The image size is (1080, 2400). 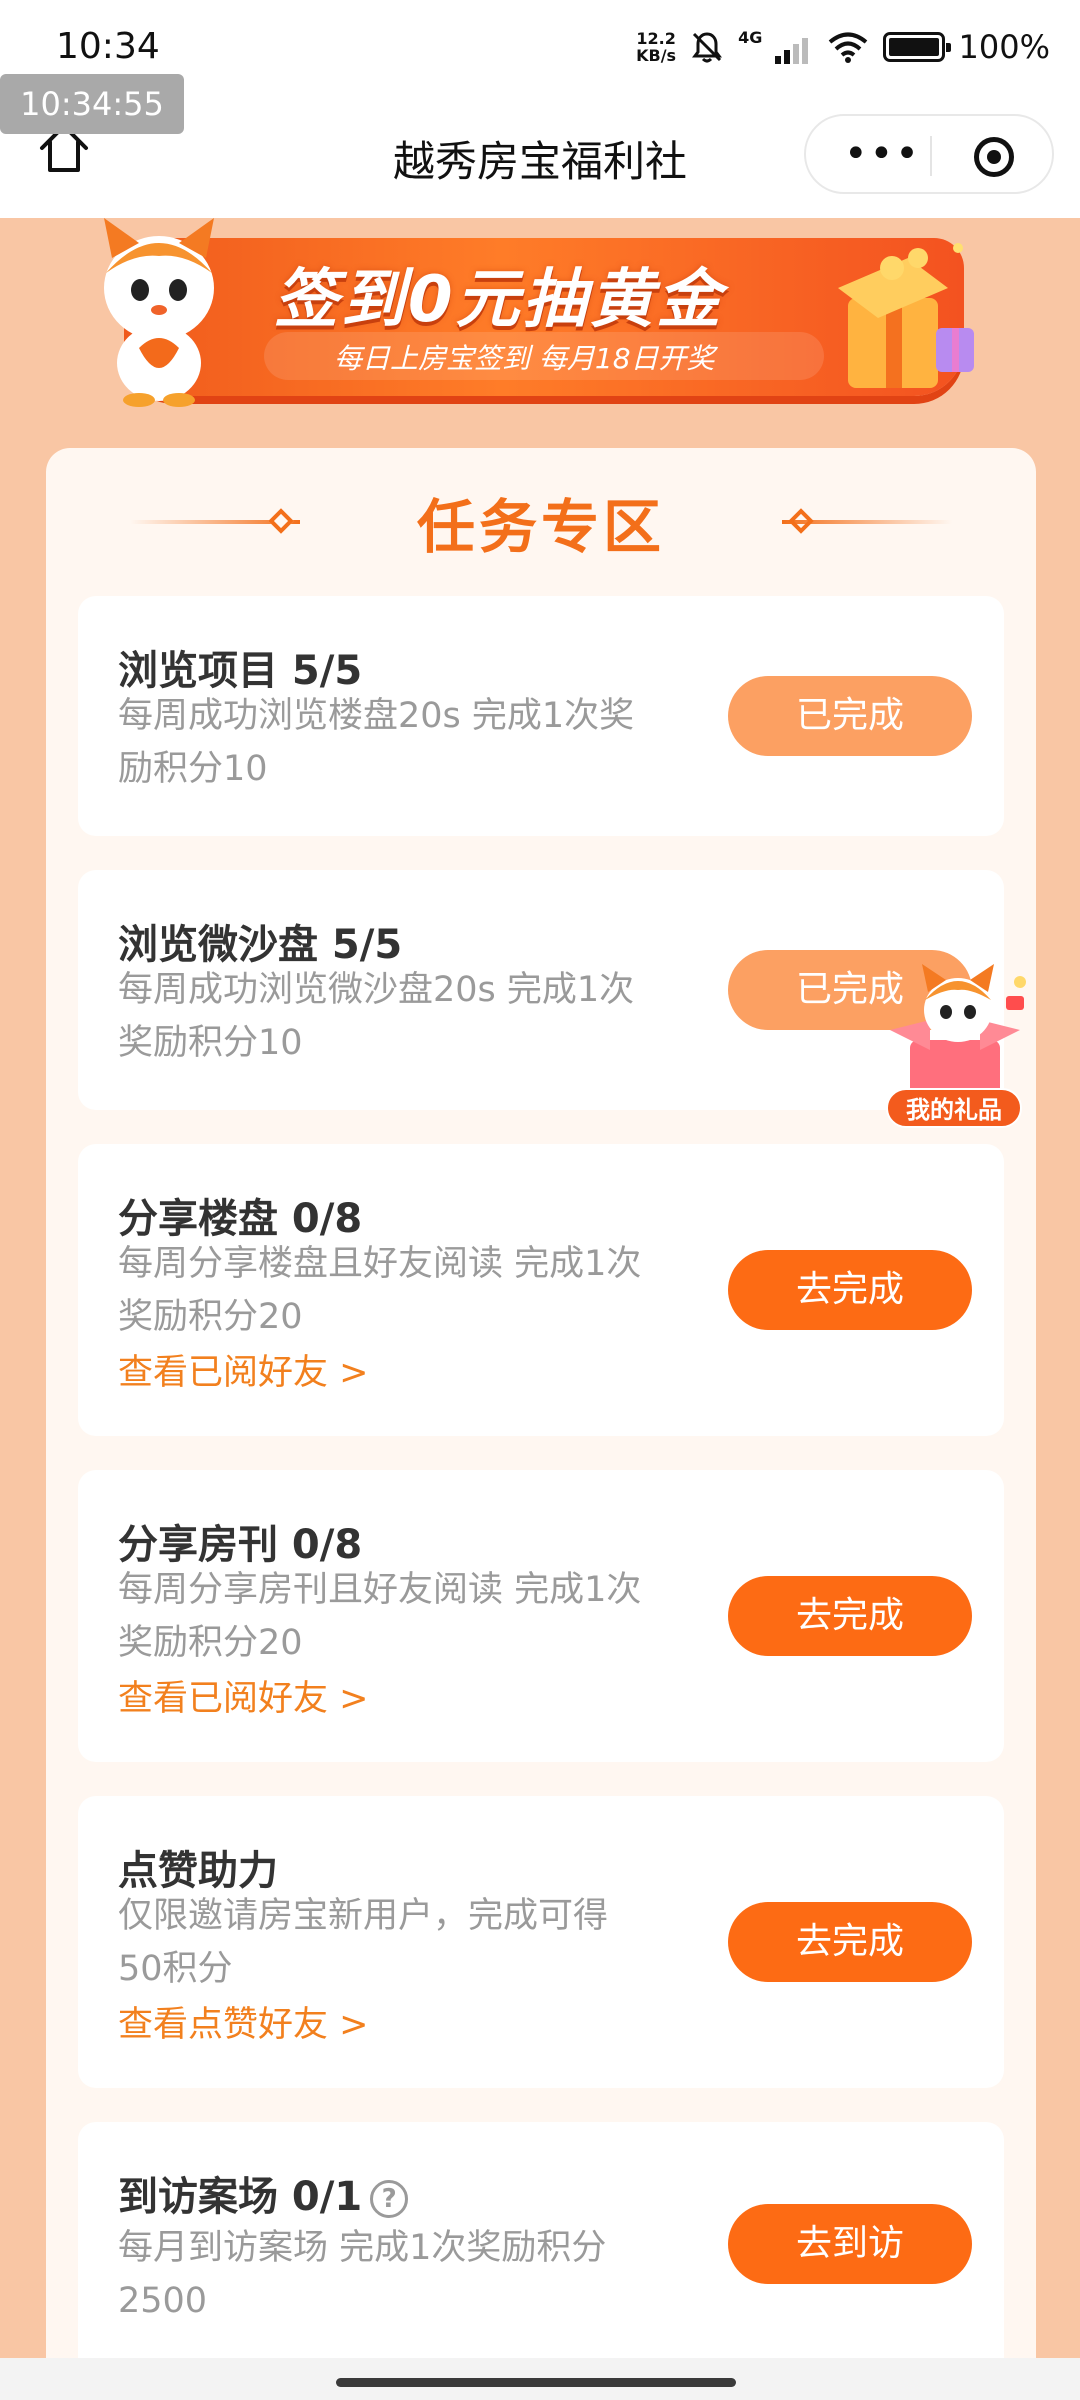 I want to click on task-description-line: 每周成功浏览楼盘20s 完成1次奖, so click(x=376, y=716).